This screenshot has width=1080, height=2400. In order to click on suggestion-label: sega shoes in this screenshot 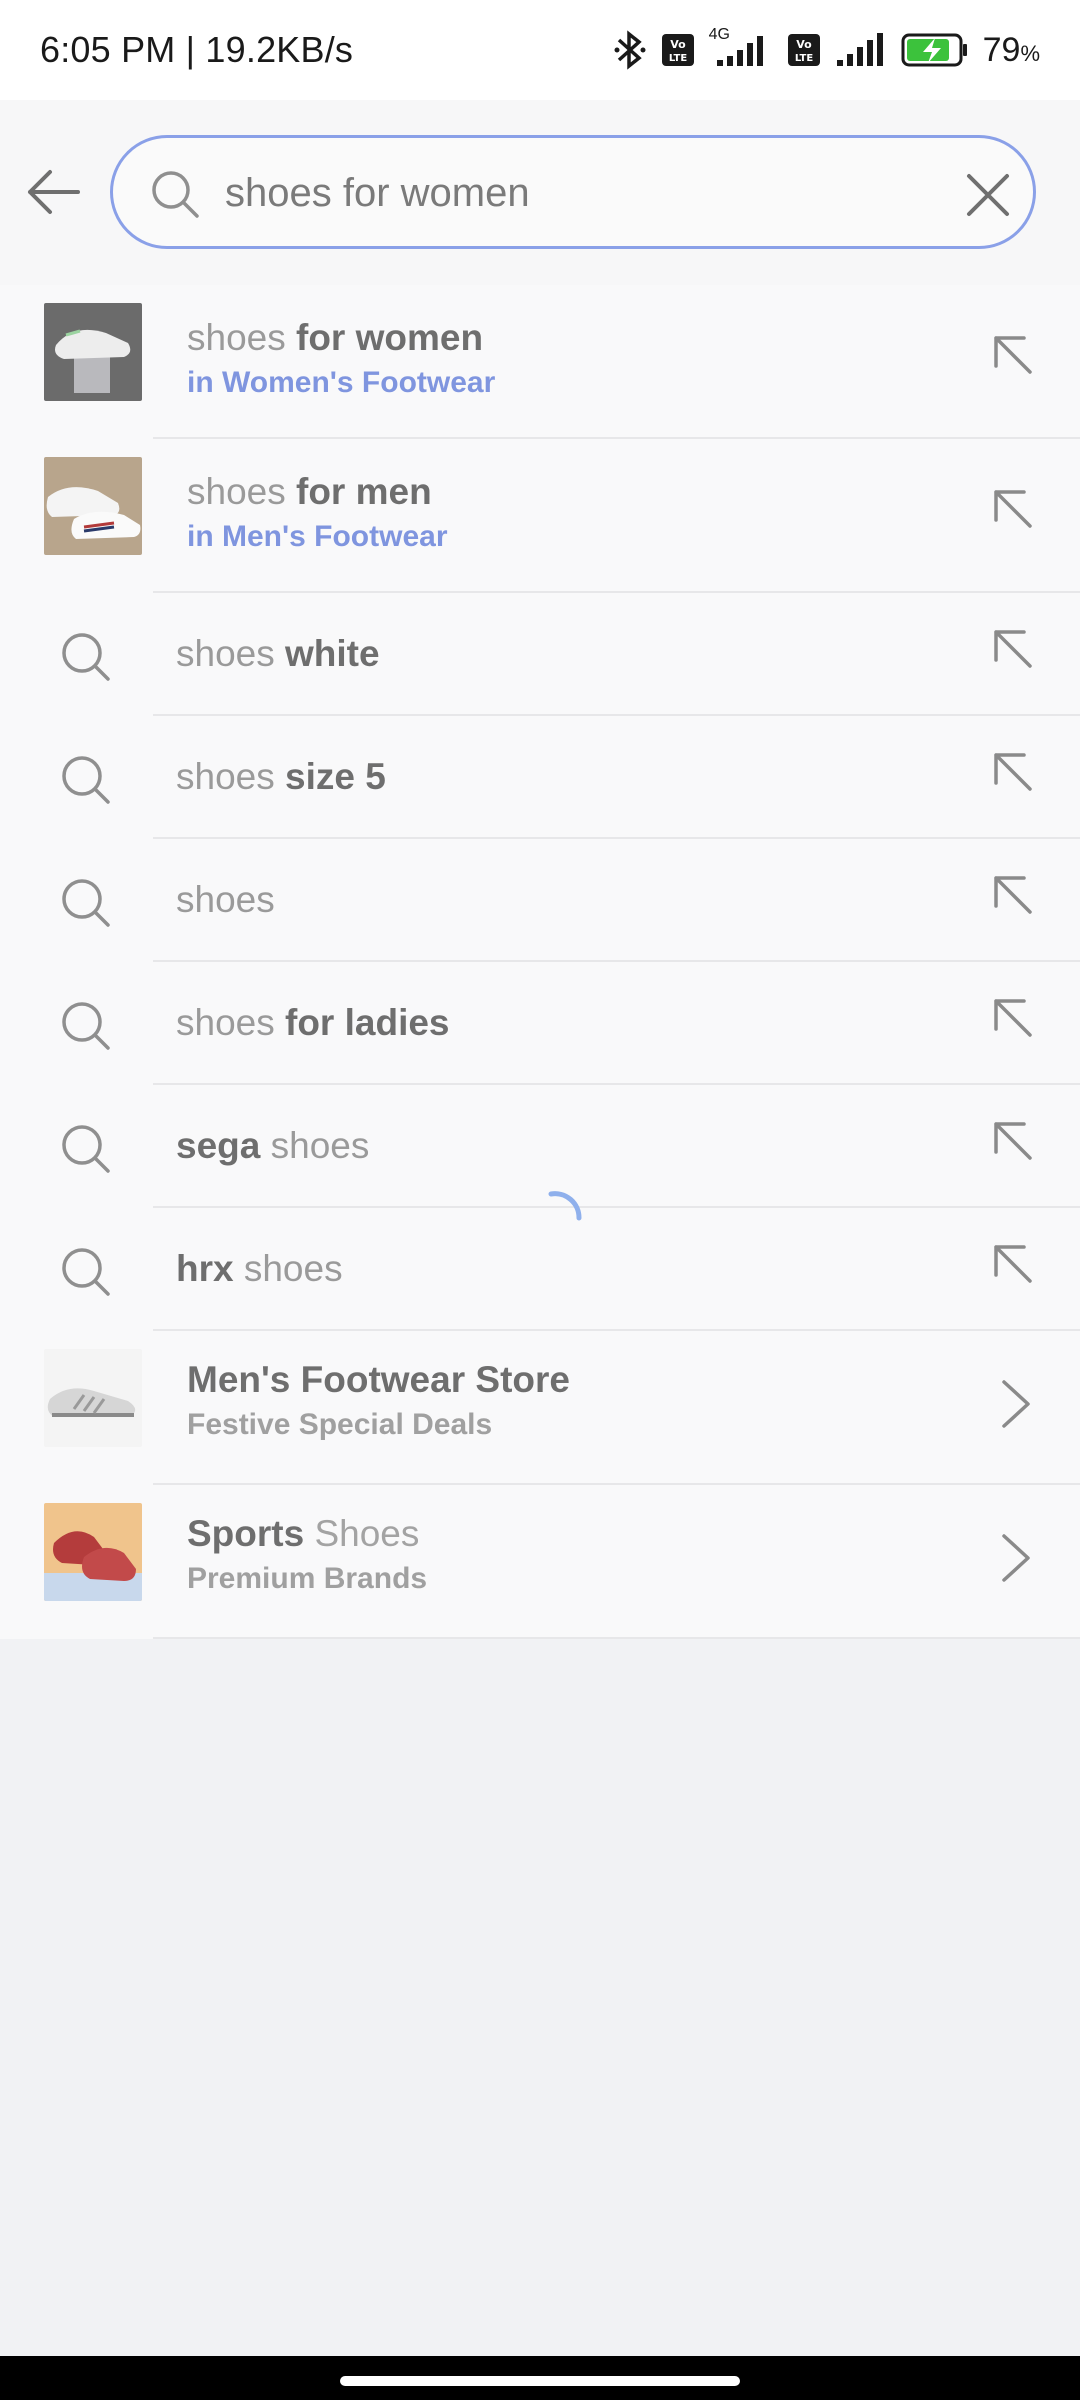, I will do `click(272, 1146)`.